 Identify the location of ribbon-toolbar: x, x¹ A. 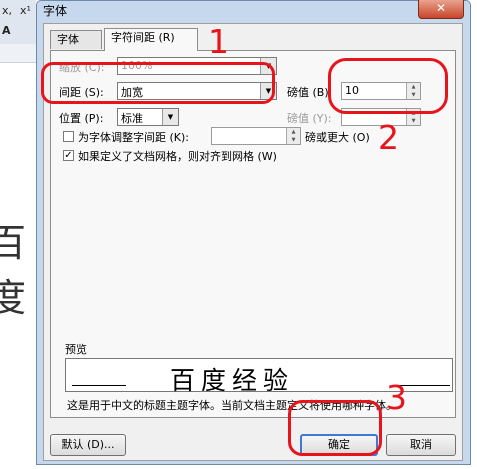
(18, 22).